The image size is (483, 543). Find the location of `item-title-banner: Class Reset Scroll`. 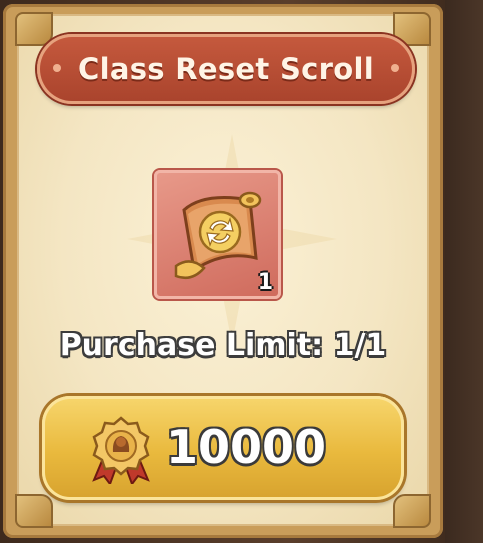

item-title-banner: Class Reset Scroll is located at coordinates (226, 69).